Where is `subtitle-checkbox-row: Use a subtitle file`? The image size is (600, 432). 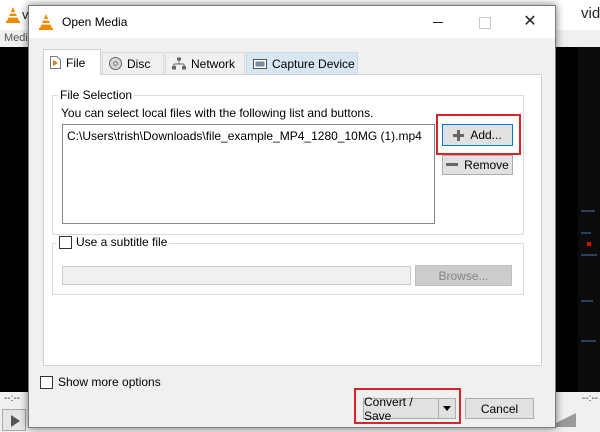 subtitle-checkbox-row: Use a subtitle file is located at coordinates (113, 242).